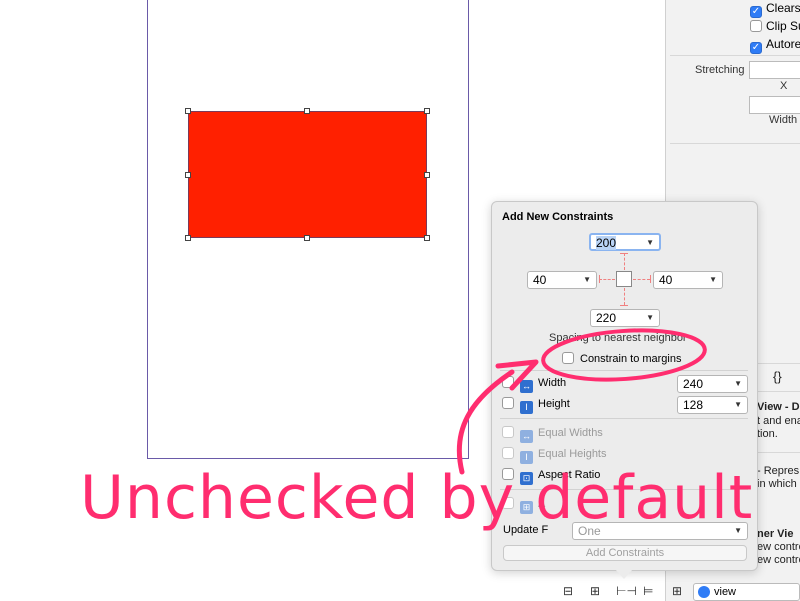 This screenshot has height=601, width=800. What do you see at coordinates (417, 498) in the screenshot?
I see `annotation-text: Unchecked by default` at bounding box center [417, 498].